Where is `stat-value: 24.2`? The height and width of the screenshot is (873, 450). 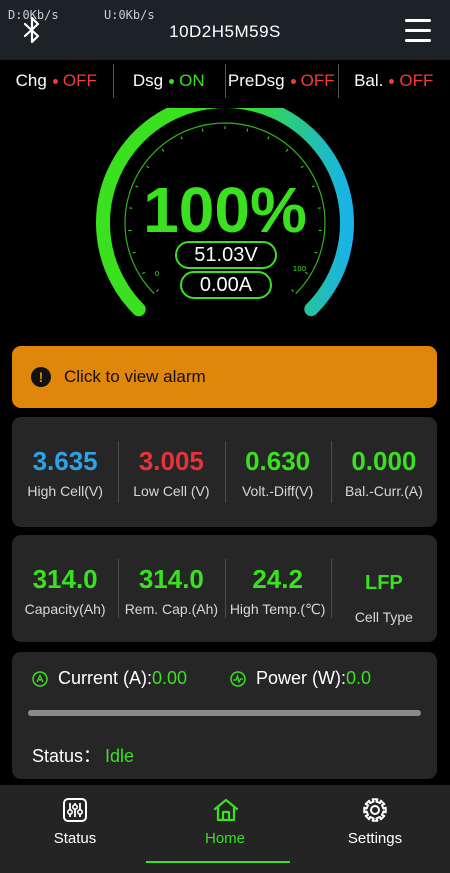
stat-value: 24.2 is located at coordinates (277, 579).